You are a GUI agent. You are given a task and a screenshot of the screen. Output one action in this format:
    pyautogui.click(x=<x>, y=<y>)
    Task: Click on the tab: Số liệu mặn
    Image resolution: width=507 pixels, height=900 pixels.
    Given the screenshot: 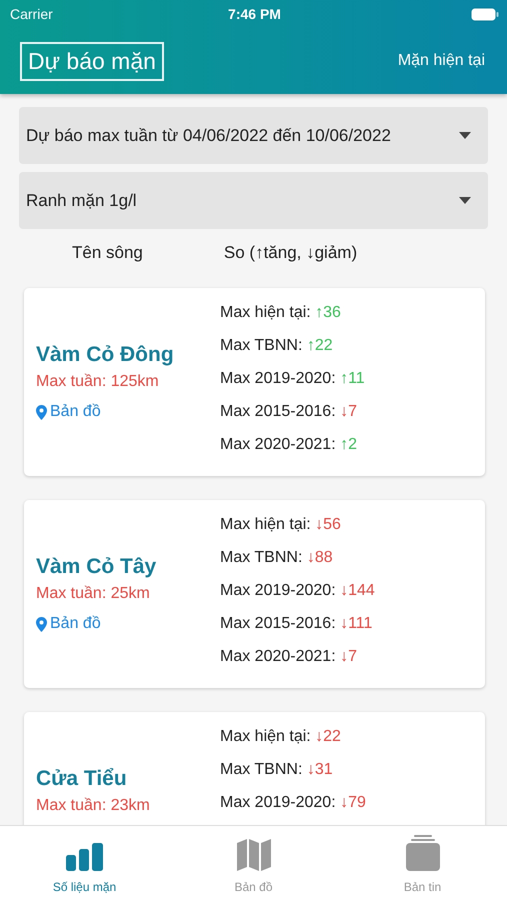 What is the action you would take?
    pyautogui.click(x=84, y=863)
    